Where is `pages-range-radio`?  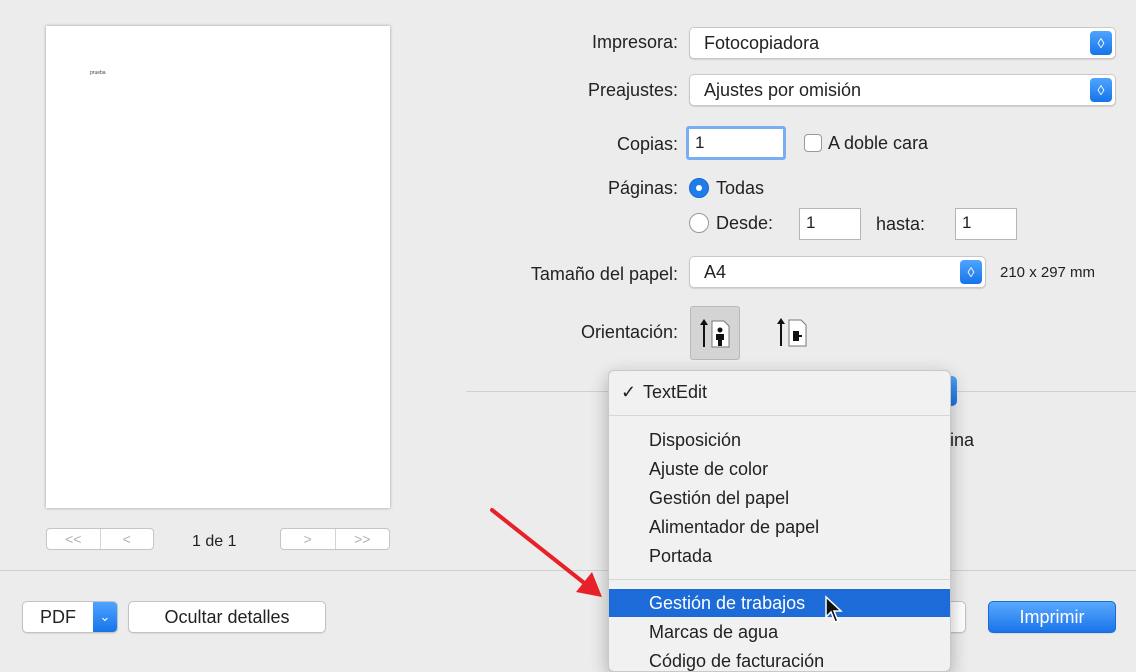
pages-range-radio is located at coordinates (699, 223).